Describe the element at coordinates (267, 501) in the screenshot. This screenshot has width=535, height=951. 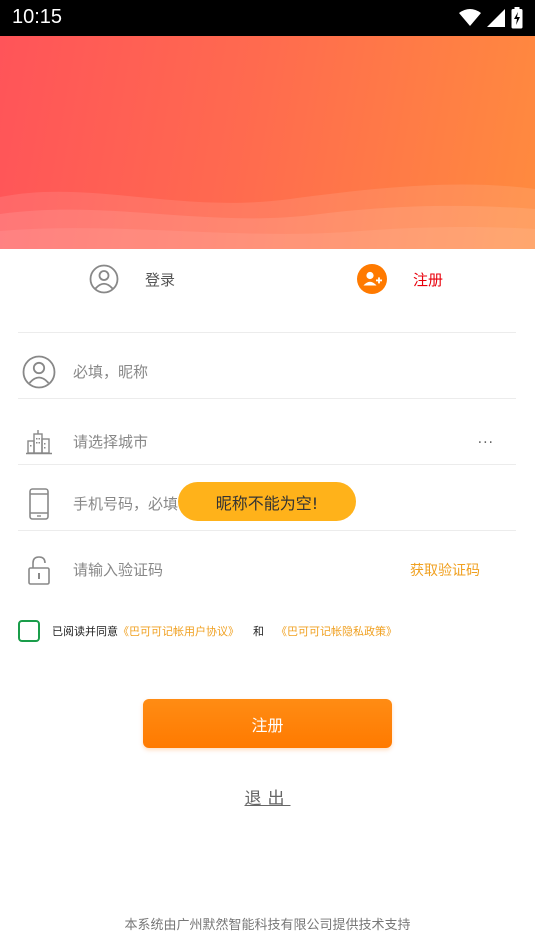
I see `error-toast: 昵称不能为空!` at that location.